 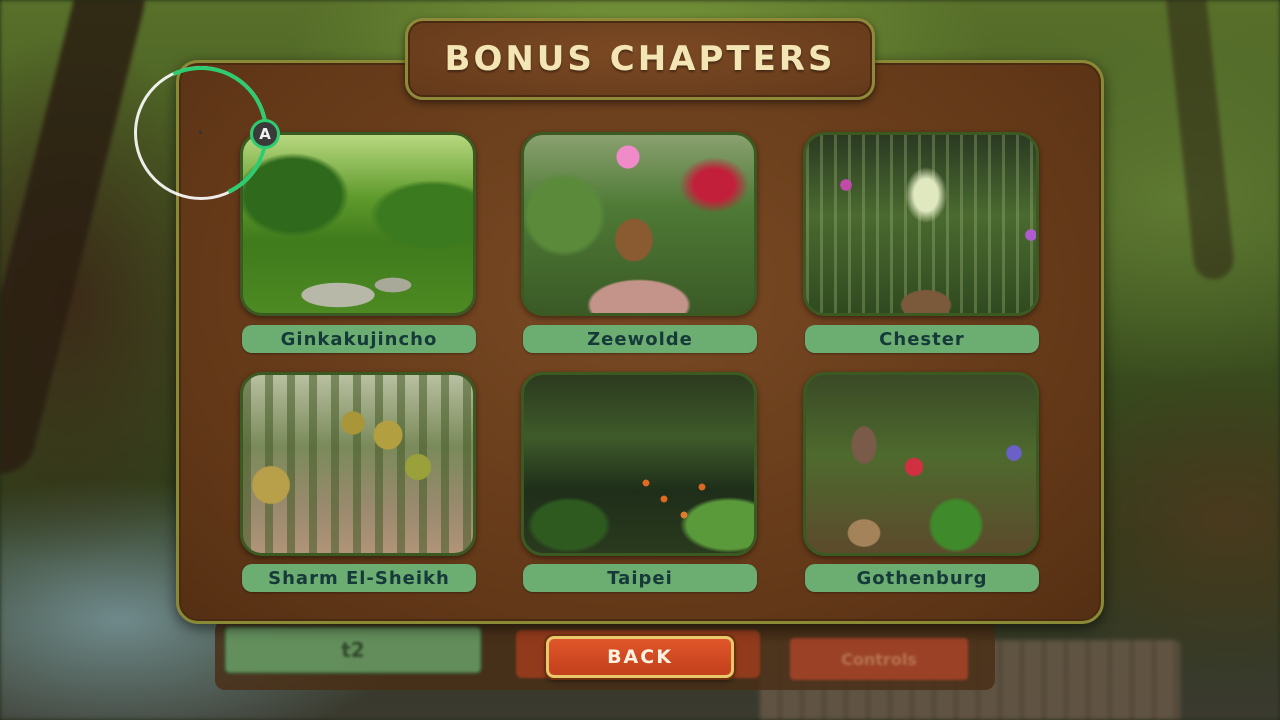 I want to click on title-plaque: BONUS CHAPTERS, so click(x=640, y=59).